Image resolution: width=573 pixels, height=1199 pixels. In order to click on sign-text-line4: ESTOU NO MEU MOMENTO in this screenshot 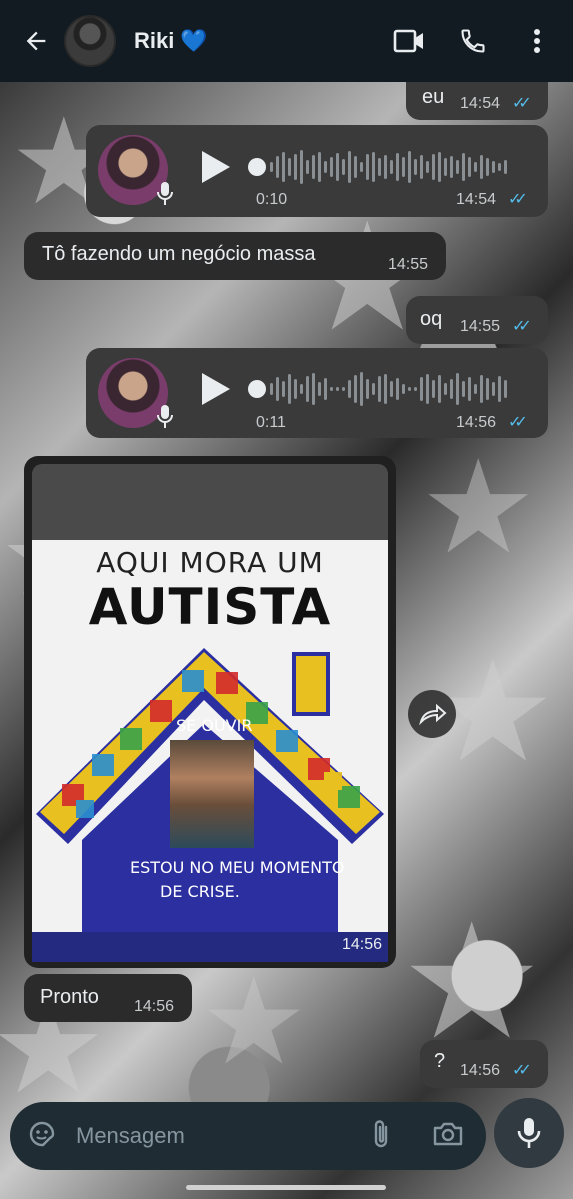, I will do `click(237, 867)`.